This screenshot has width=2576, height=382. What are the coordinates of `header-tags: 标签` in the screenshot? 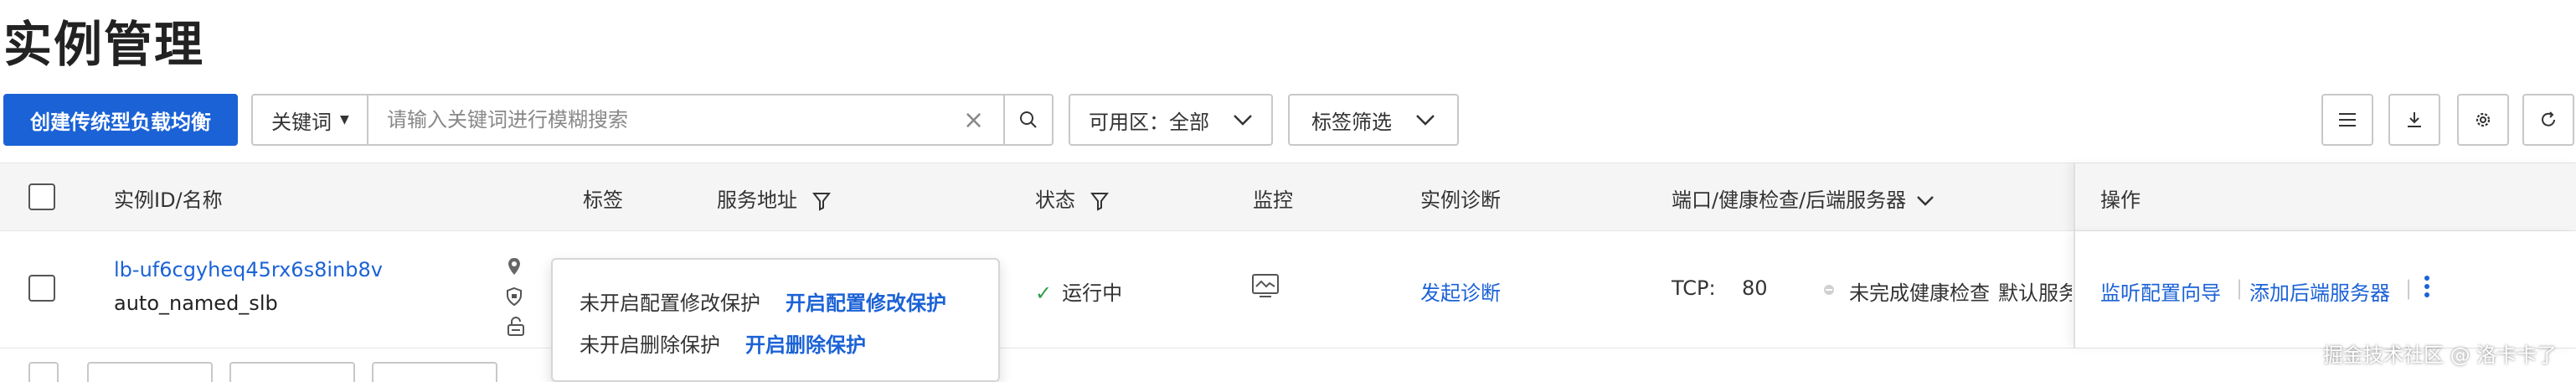 It's located at (603, 200).